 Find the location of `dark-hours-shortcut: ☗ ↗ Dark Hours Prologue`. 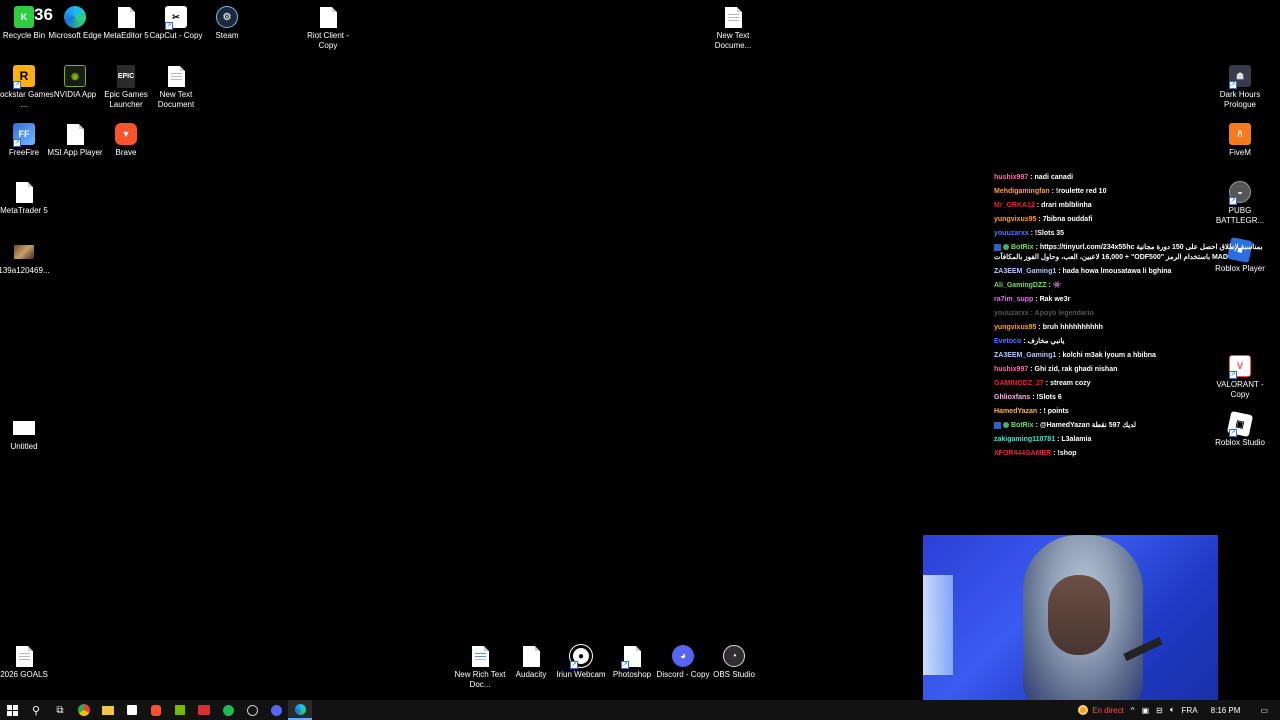

dark-hours-shortcut: ☗ ↗ Dark Hours Prologue is located at coordinates (1240, 87).